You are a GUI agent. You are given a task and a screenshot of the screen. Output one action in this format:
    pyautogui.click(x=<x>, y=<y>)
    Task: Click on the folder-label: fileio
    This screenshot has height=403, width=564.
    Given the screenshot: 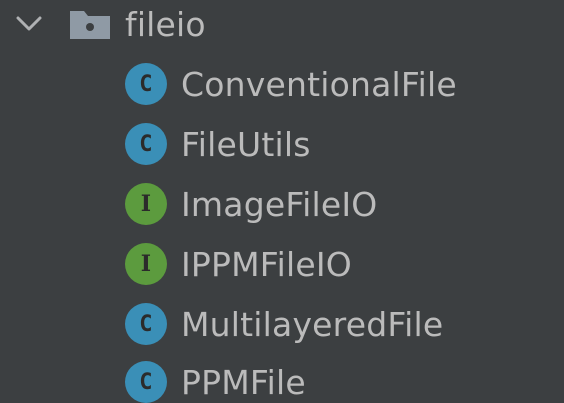 What is the action you would take?
    pyautogui.click(x=165, y=24)
    